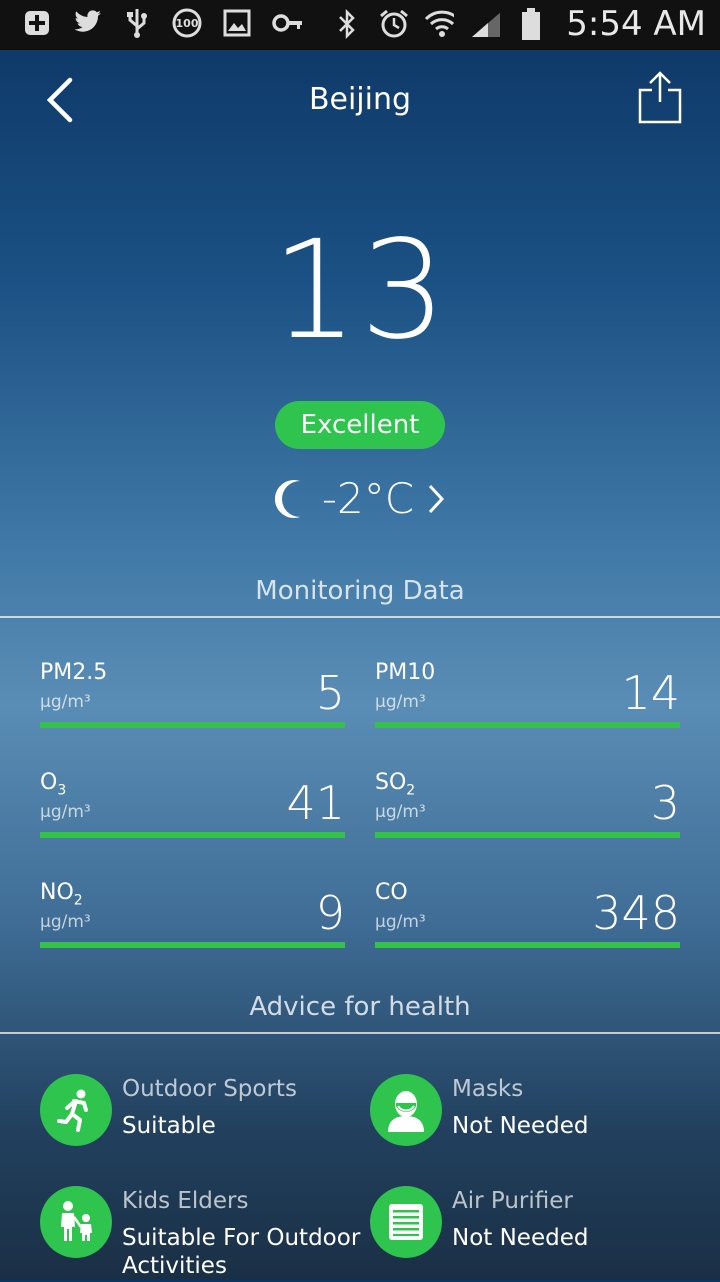 The image size is (720, 1282). I want to click on svg-text: 100, so click(187, 23).